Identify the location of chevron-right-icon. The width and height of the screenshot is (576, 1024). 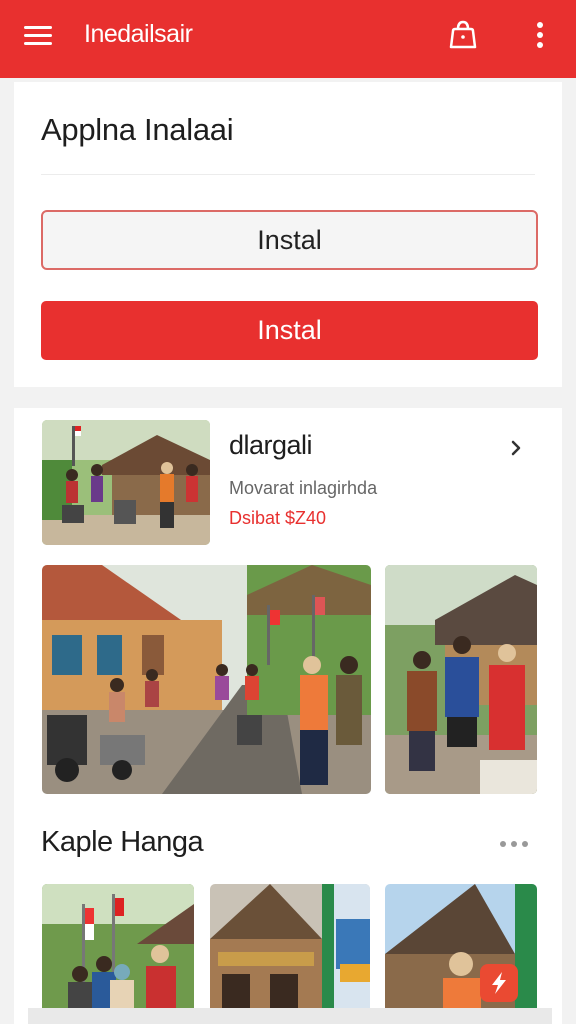
(516, 448).